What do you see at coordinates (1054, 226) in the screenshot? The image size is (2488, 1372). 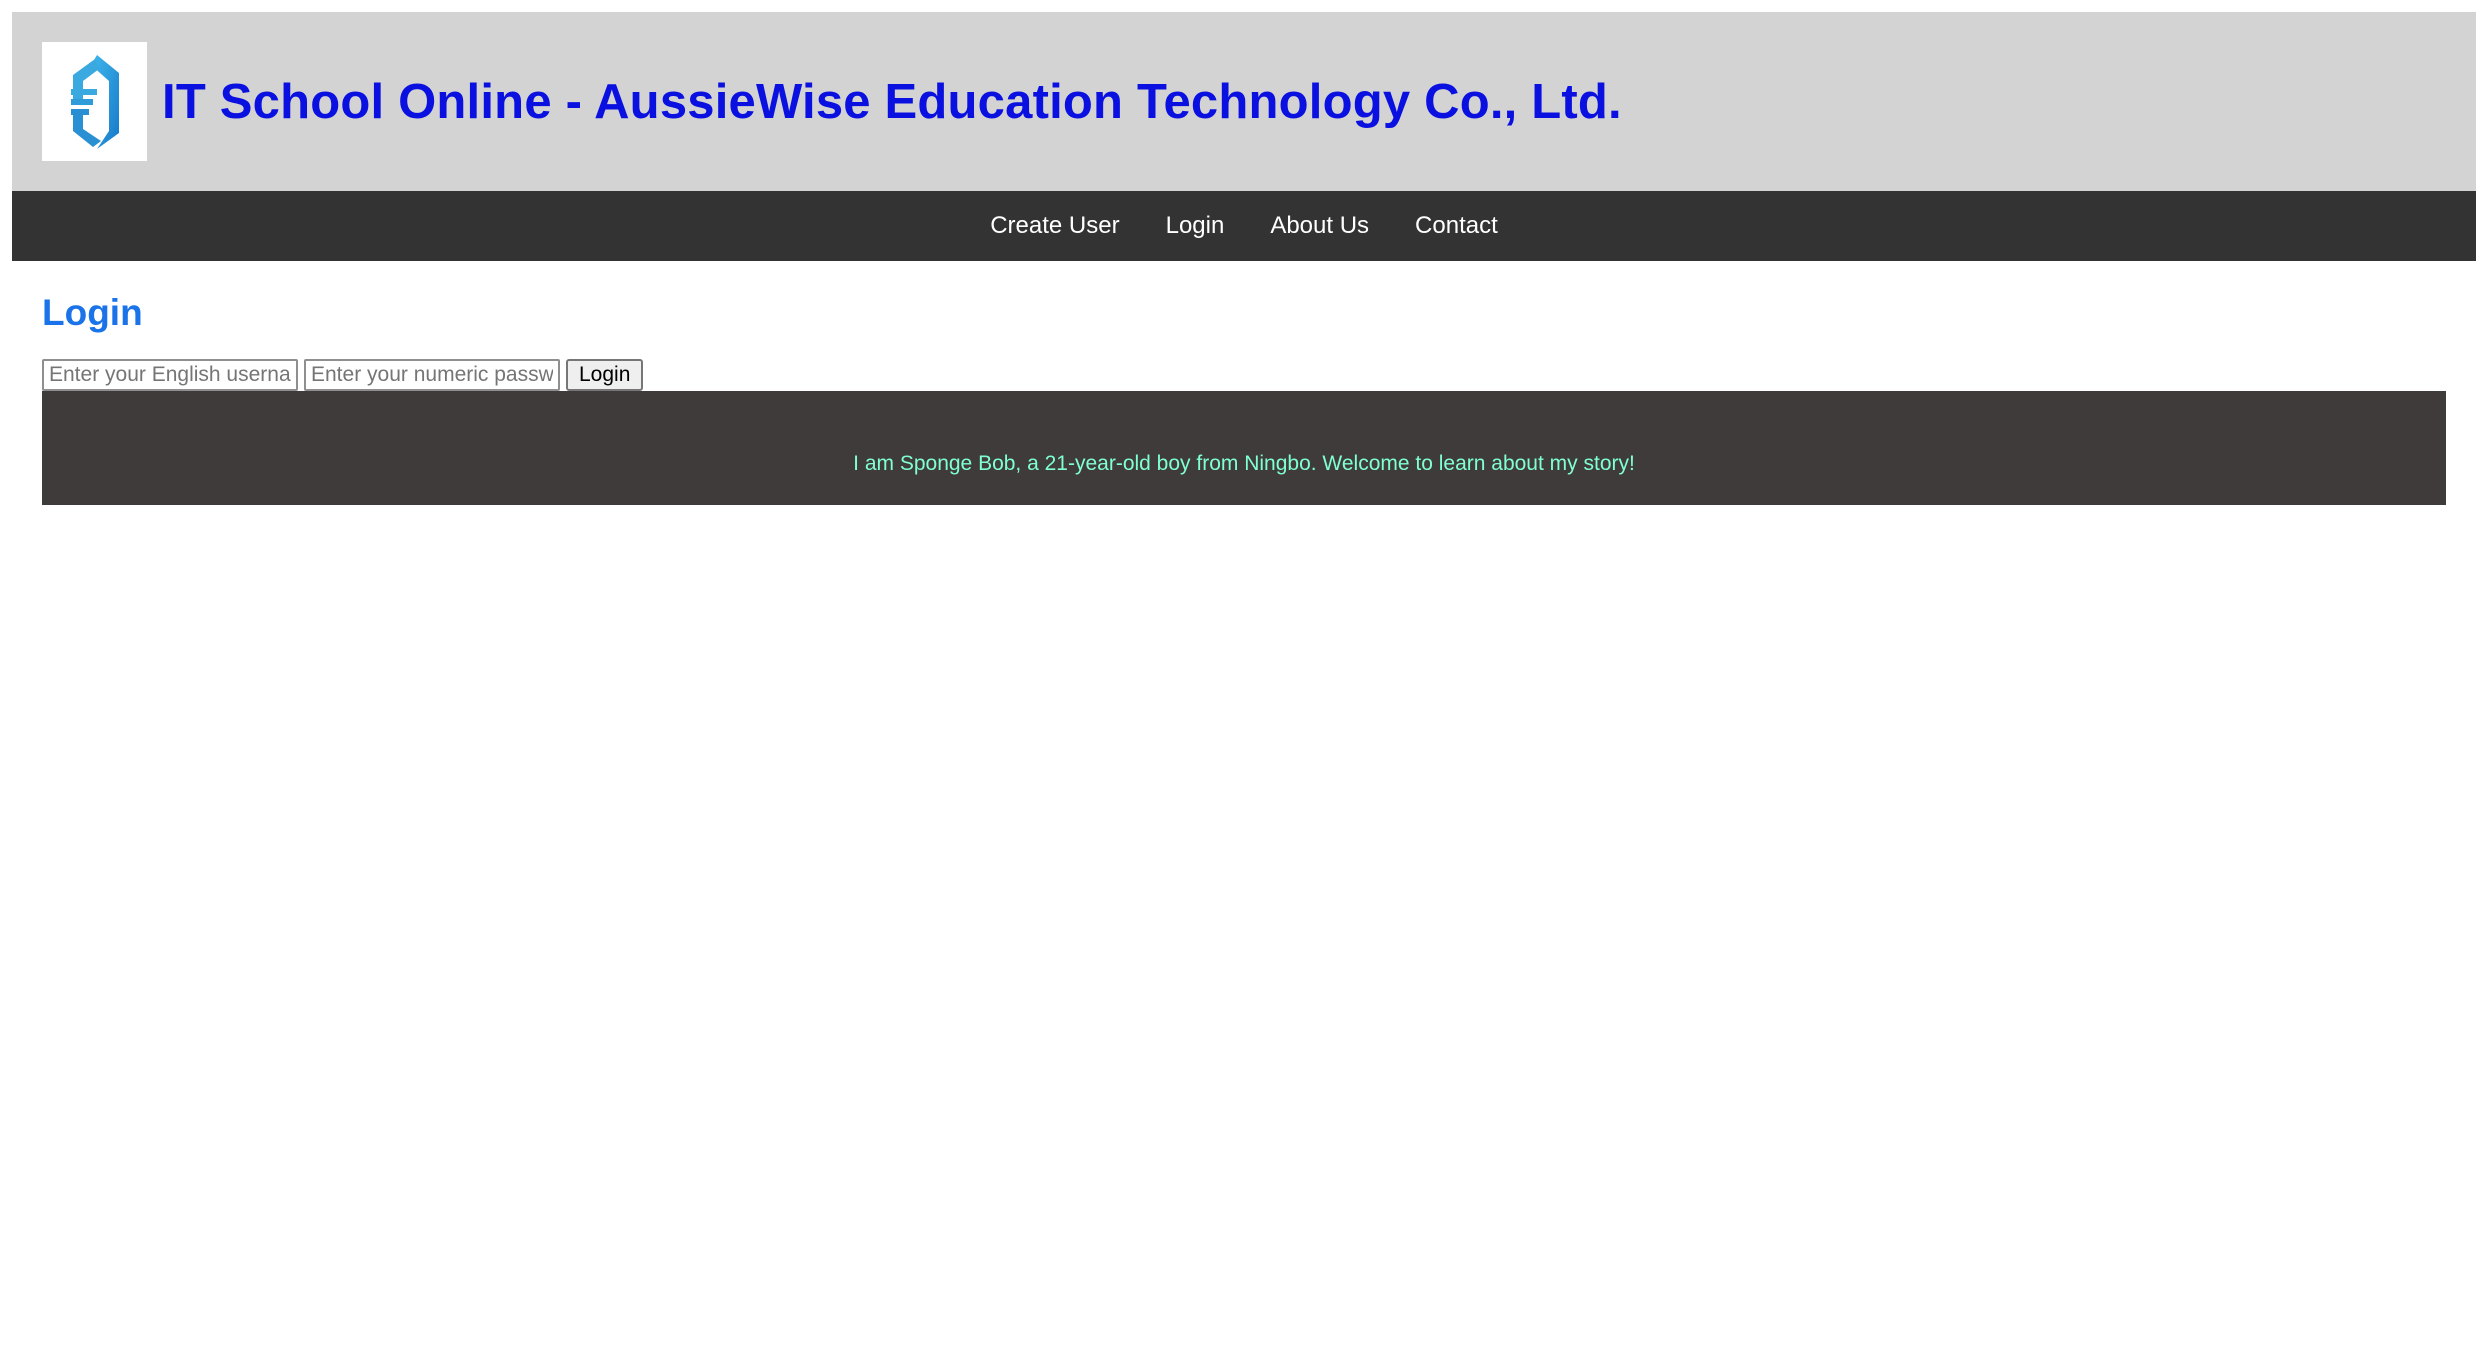 I see `nav-link-create-user: Create User` at bounding box center [1054, 226].